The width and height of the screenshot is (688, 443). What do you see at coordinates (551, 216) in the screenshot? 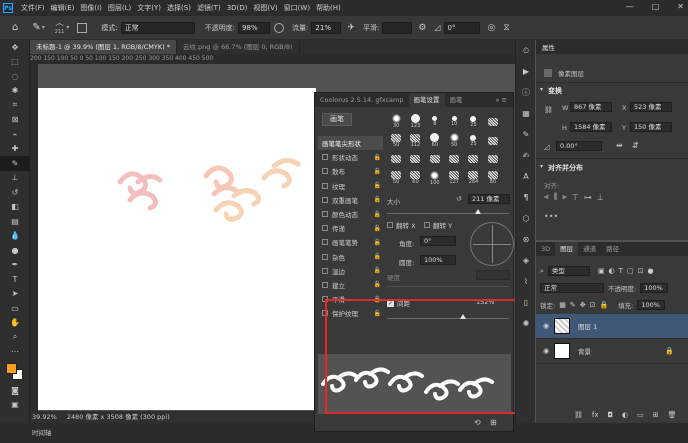
I see `more-options-icon: •••` at bounding box center [551, 216].